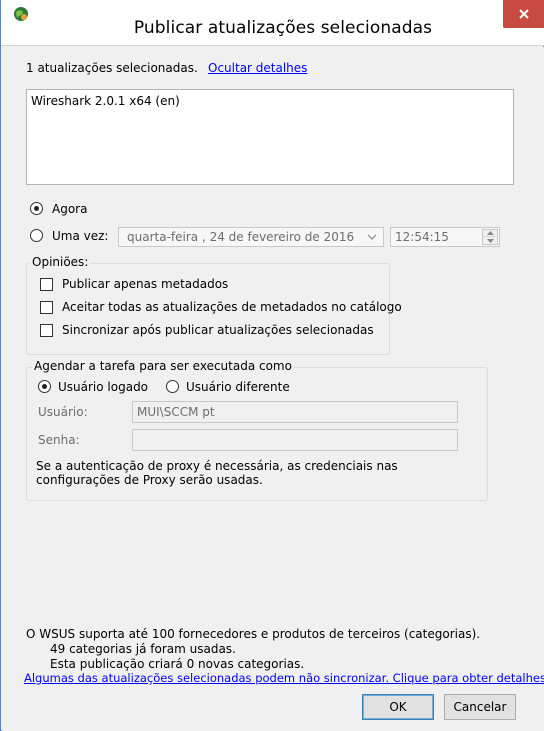 This screenshot has width=544, height=731. I want to click on user-value: MUI\SCCM pt, so click(176, 412).